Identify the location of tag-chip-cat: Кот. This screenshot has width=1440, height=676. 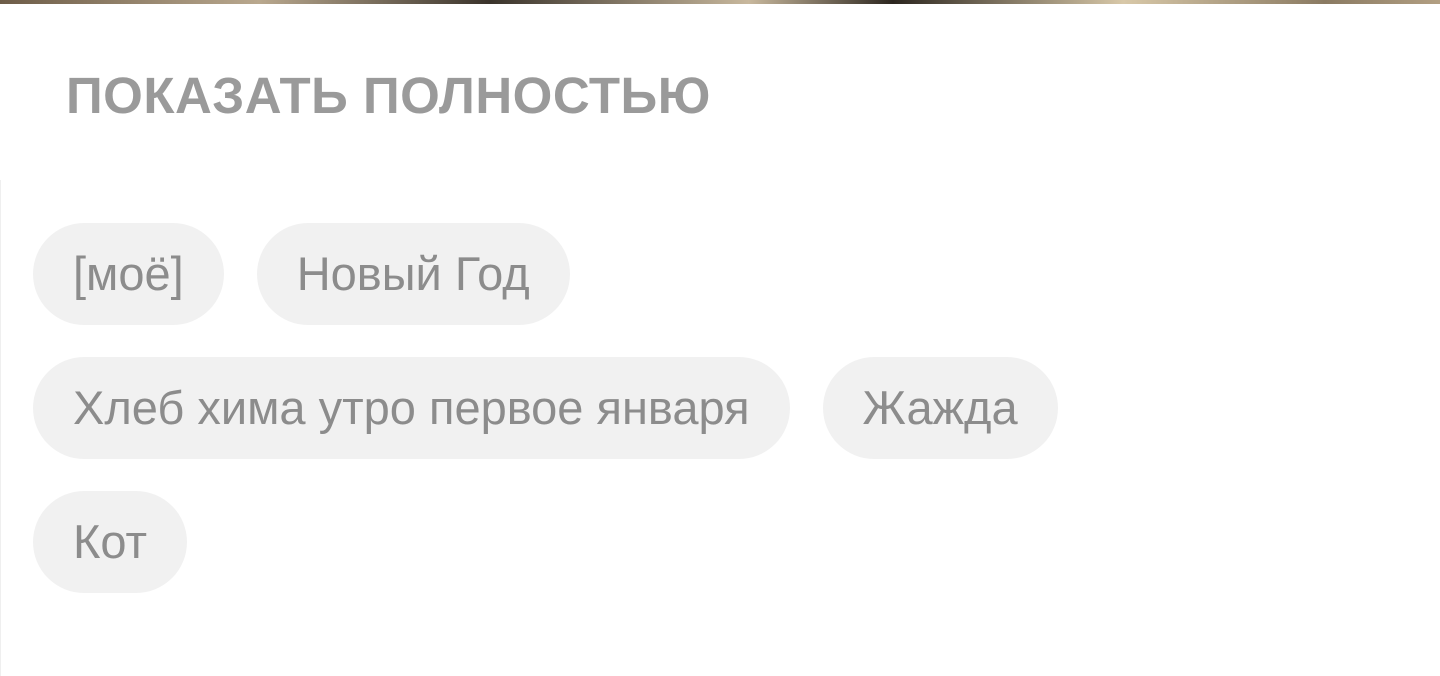
(110, 542).